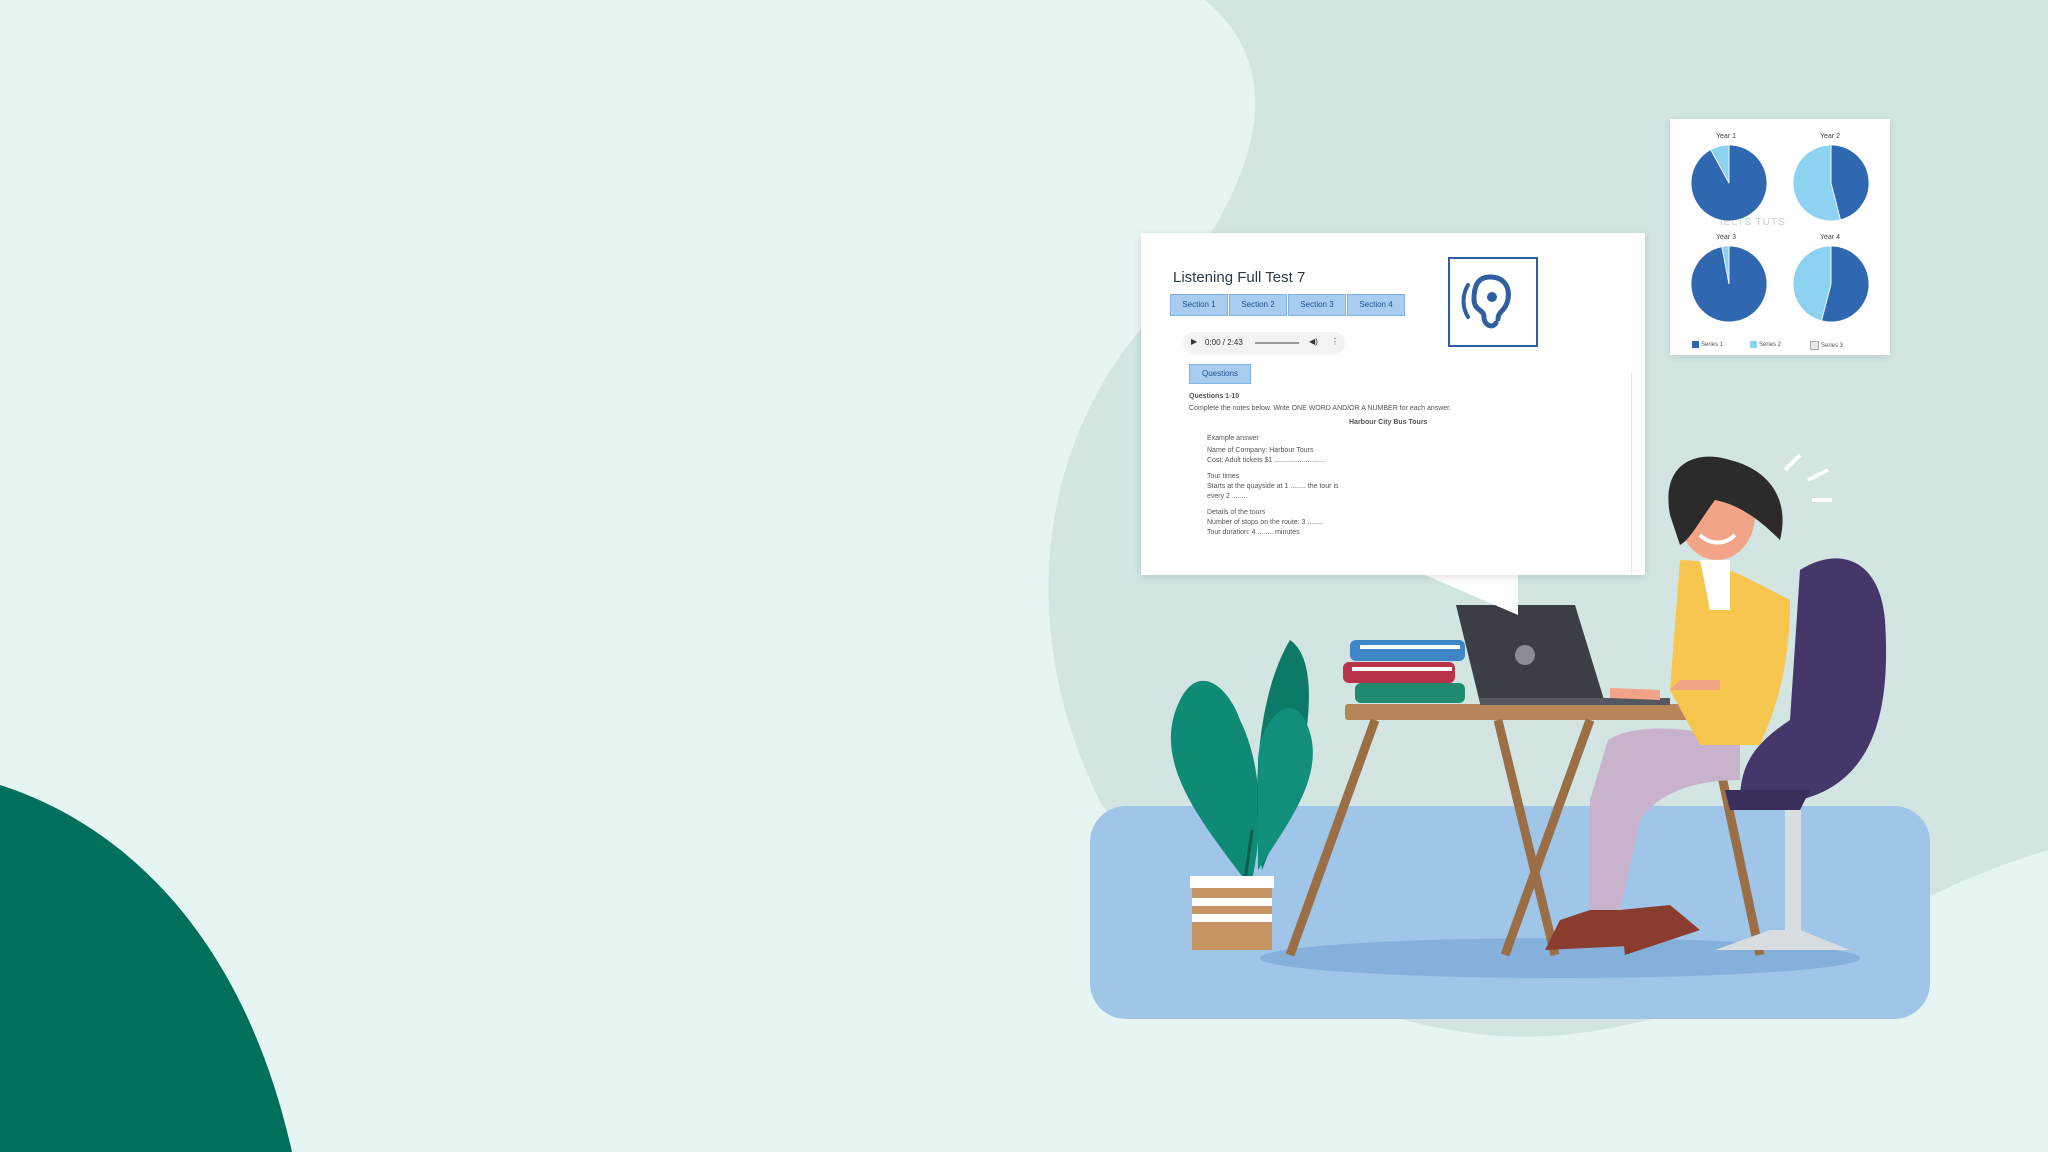  What do you see at coordinates (1707, 344) in the screenshot?
I see `legend-item: Series 1` at bounding box center [1707, 344].